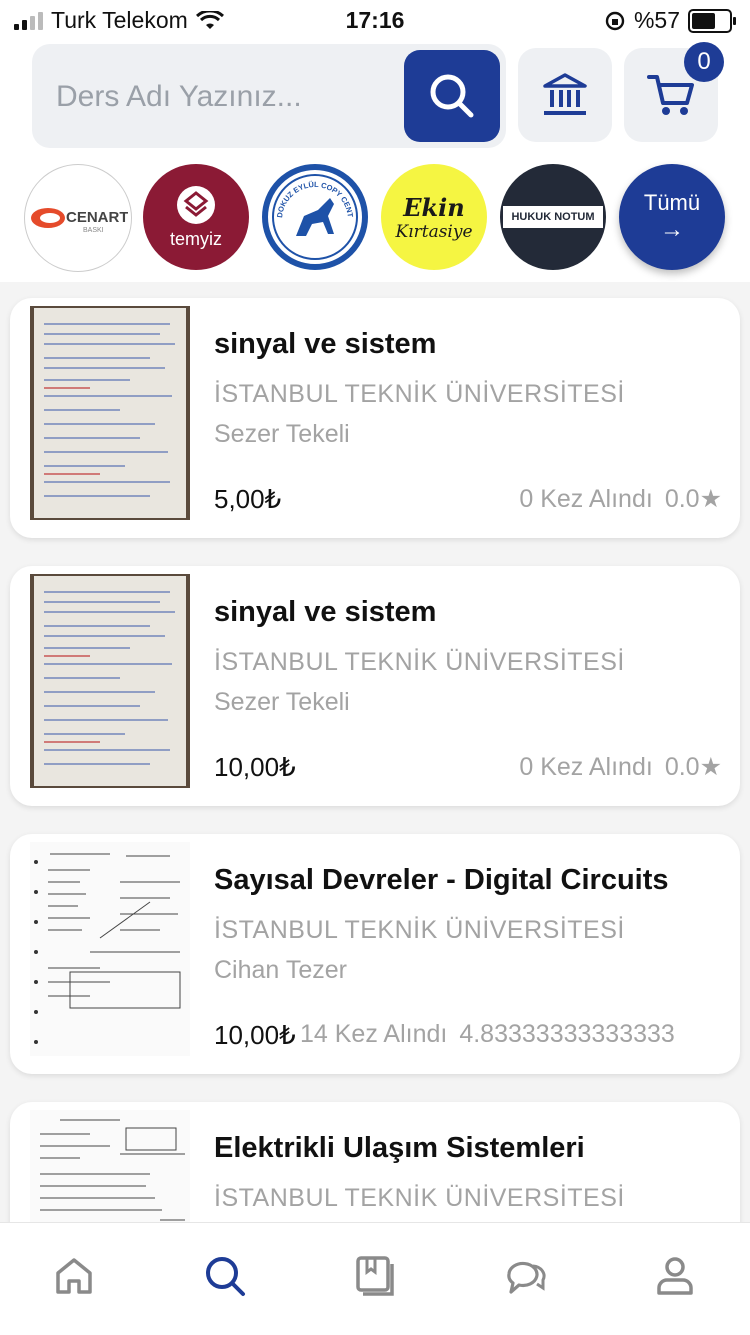 This screenshot has width=750, height=1335. I want to click on tab-profile, so click(675, 1276).